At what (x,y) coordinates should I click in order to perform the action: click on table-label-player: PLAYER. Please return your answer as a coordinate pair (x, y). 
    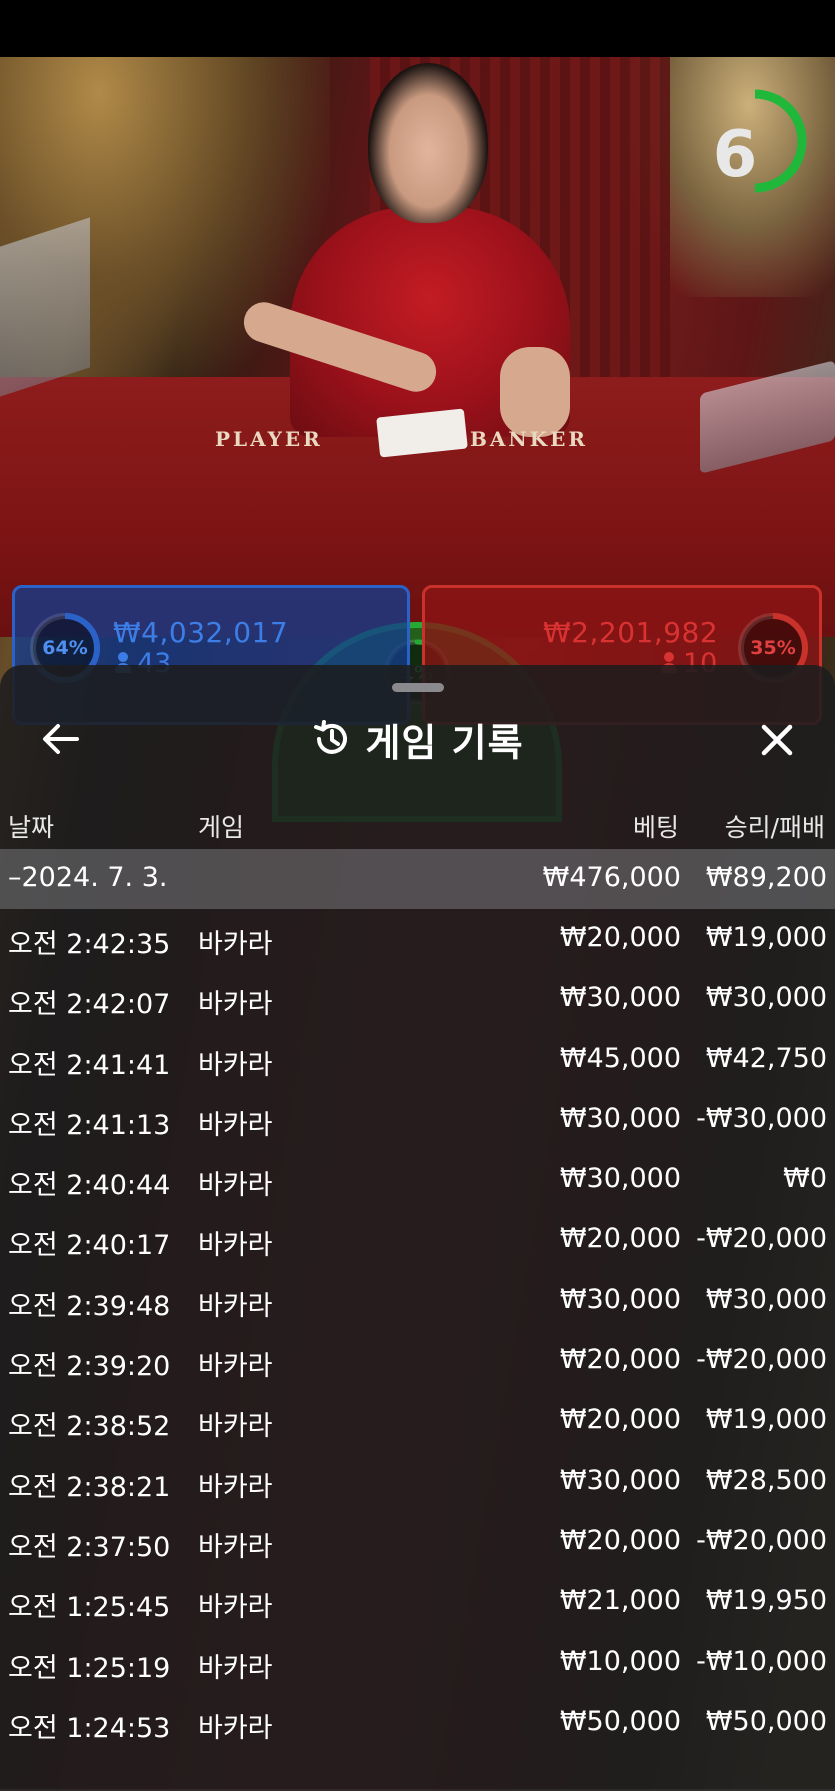
    Looking at the image, I should click on (269, 439).